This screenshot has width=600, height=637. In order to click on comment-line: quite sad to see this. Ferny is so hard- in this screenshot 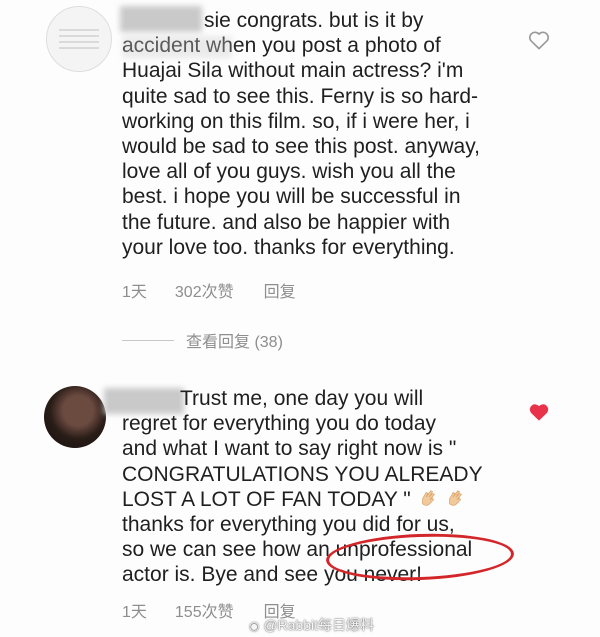, I will do `click(300, 96)`.